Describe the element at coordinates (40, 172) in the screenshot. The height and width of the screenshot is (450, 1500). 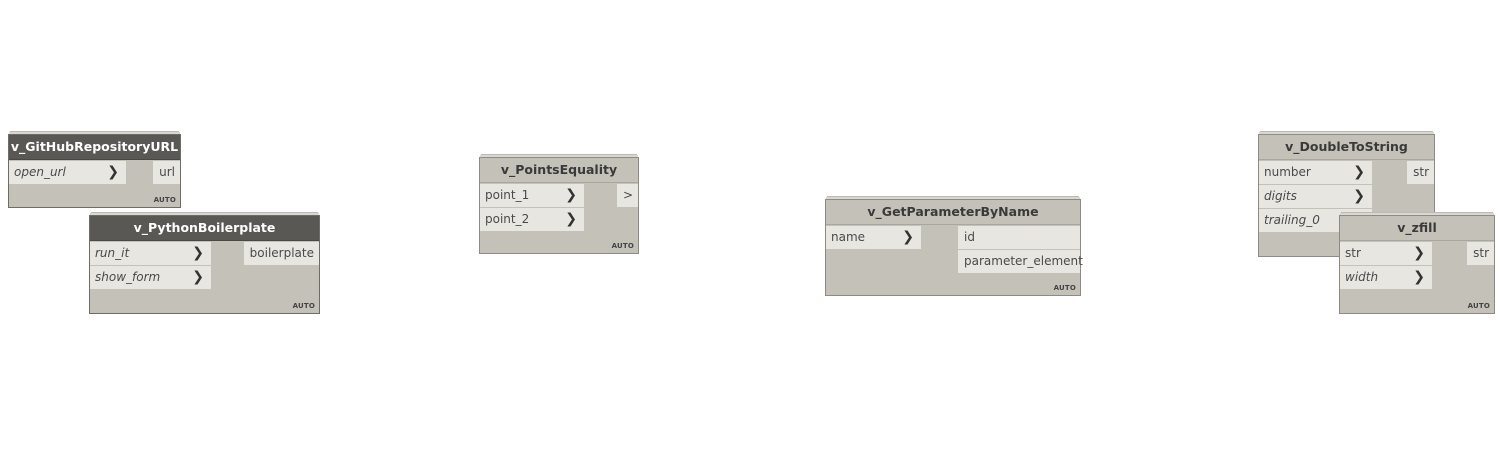
I see `port-label: open_url` at that location.